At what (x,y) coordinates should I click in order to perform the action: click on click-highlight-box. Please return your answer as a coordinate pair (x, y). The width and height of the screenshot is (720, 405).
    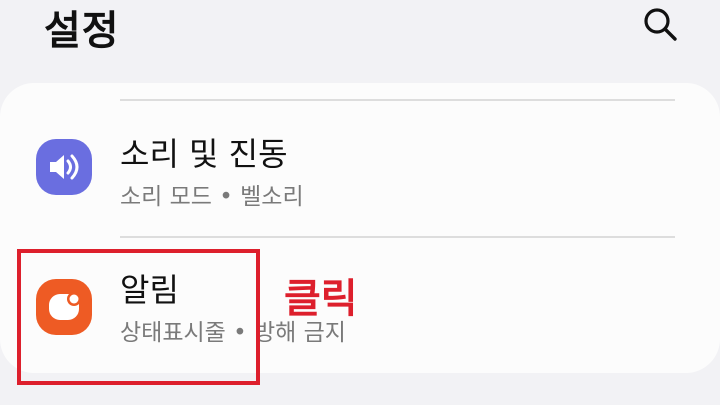
    Looking at the image, I should click on (138, 317).